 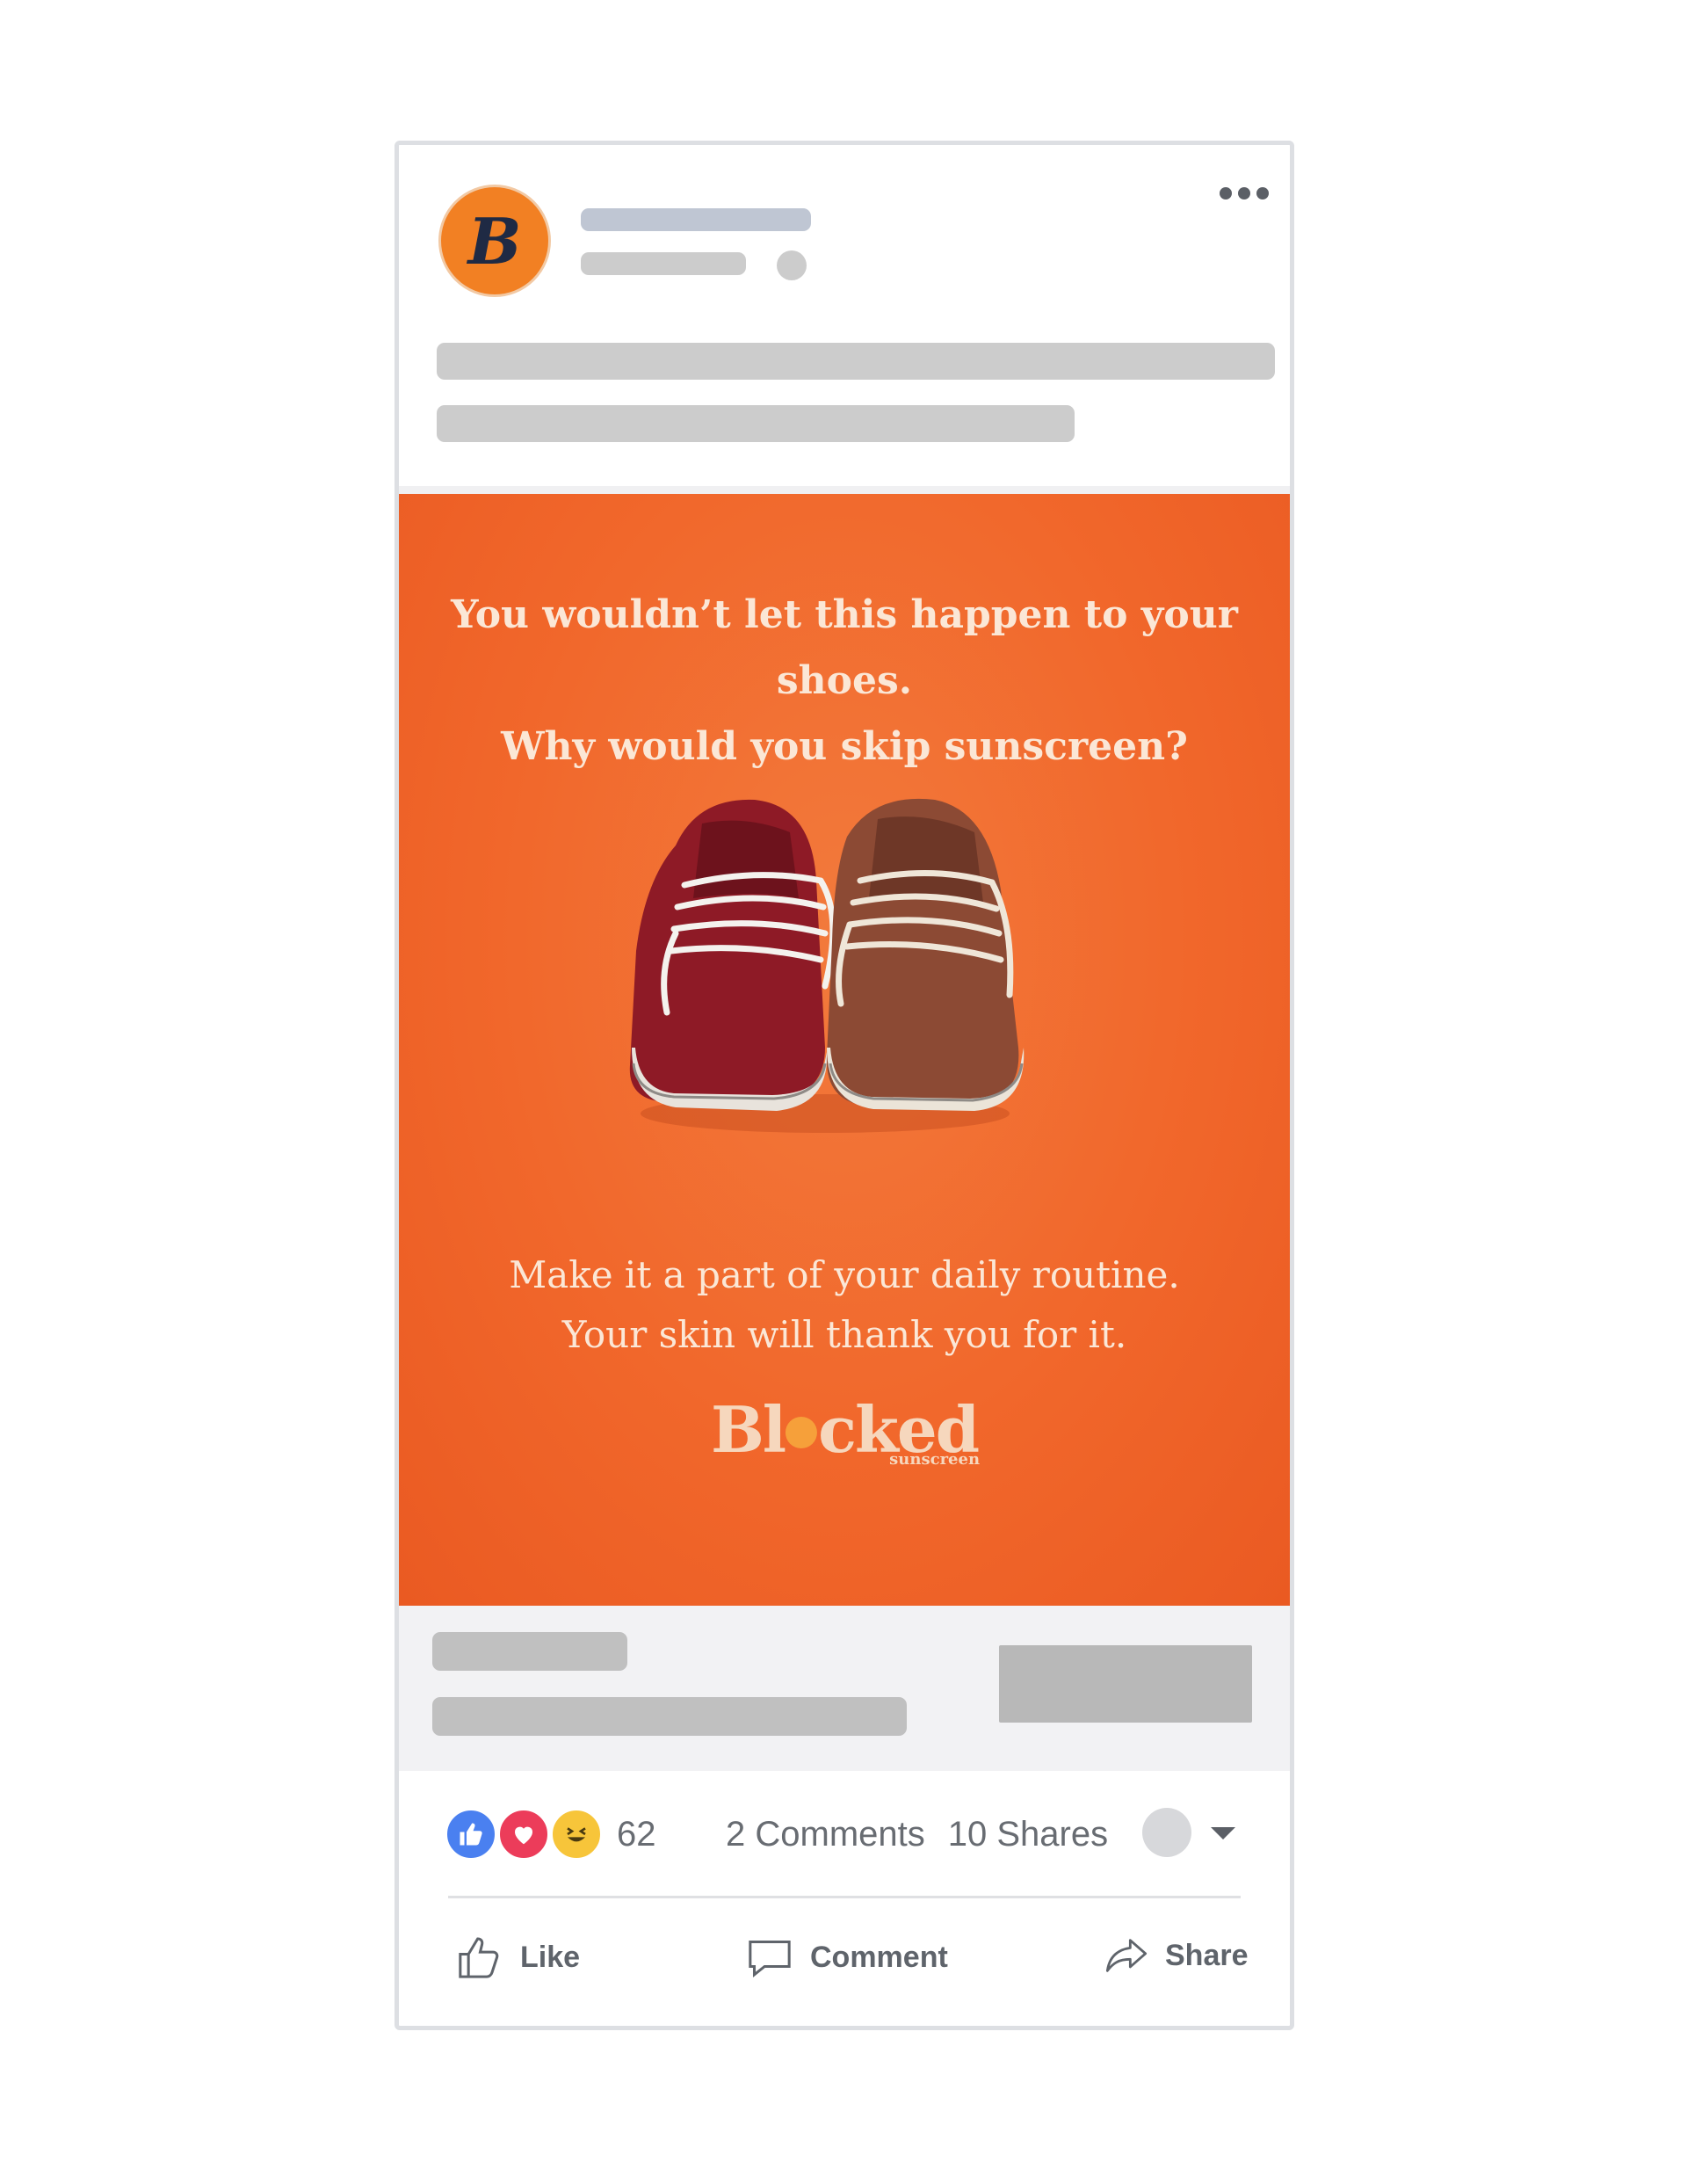 I want to click on haha-icon, so click(x=576, y=1834).